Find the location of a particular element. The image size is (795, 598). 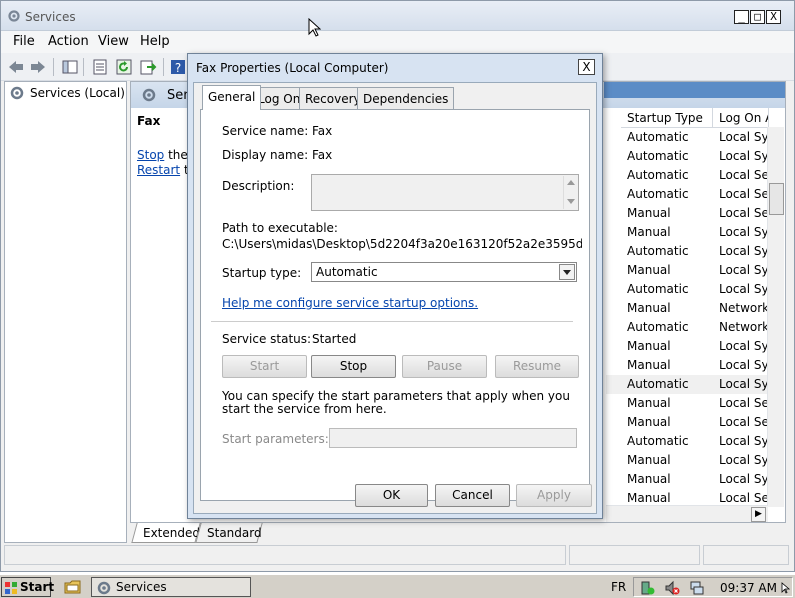

close-button: X is located at coordinates (773, 17).